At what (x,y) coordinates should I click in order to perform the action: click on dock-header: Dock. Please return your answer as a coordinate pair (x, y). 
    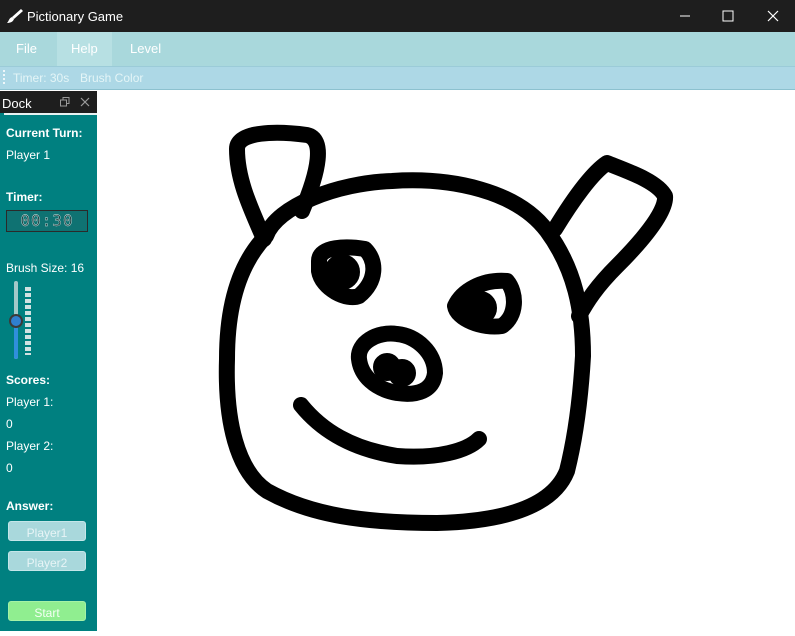
    Looking at the image, I should click on (48, 102).